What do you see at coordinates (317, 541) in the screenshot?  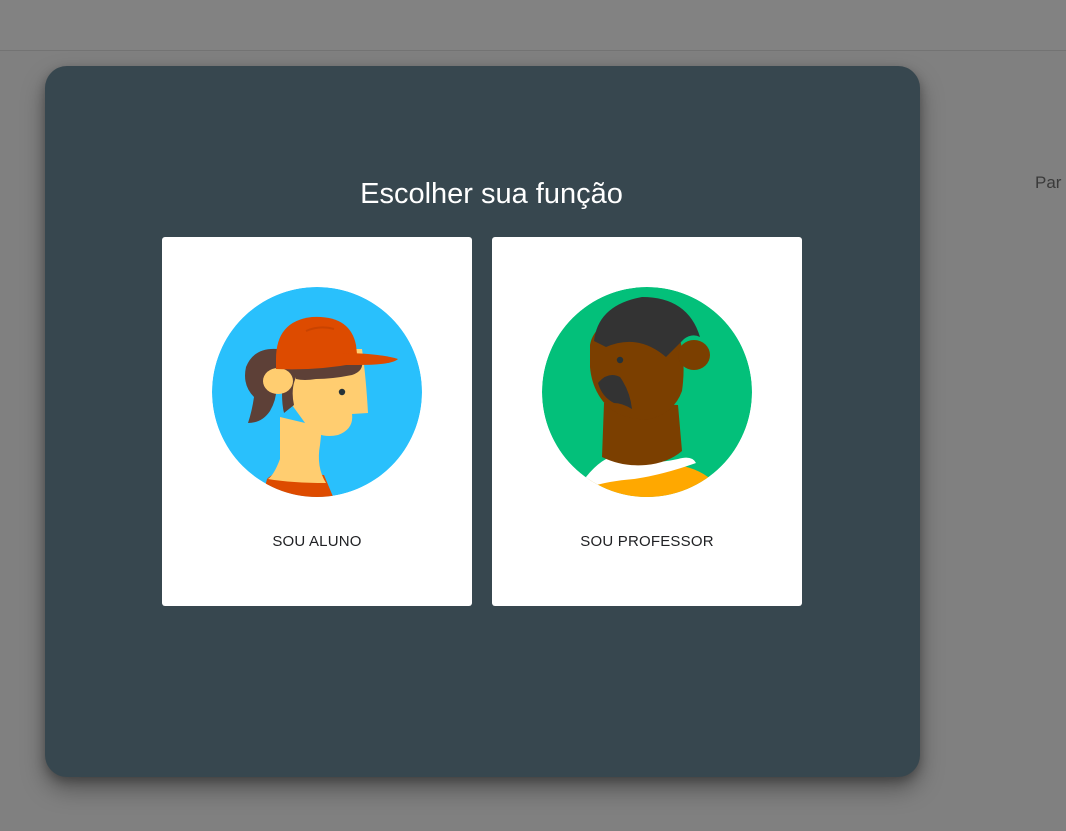 I see `student-role-label: SOU ALUNO` at bounding box center [317, 541].